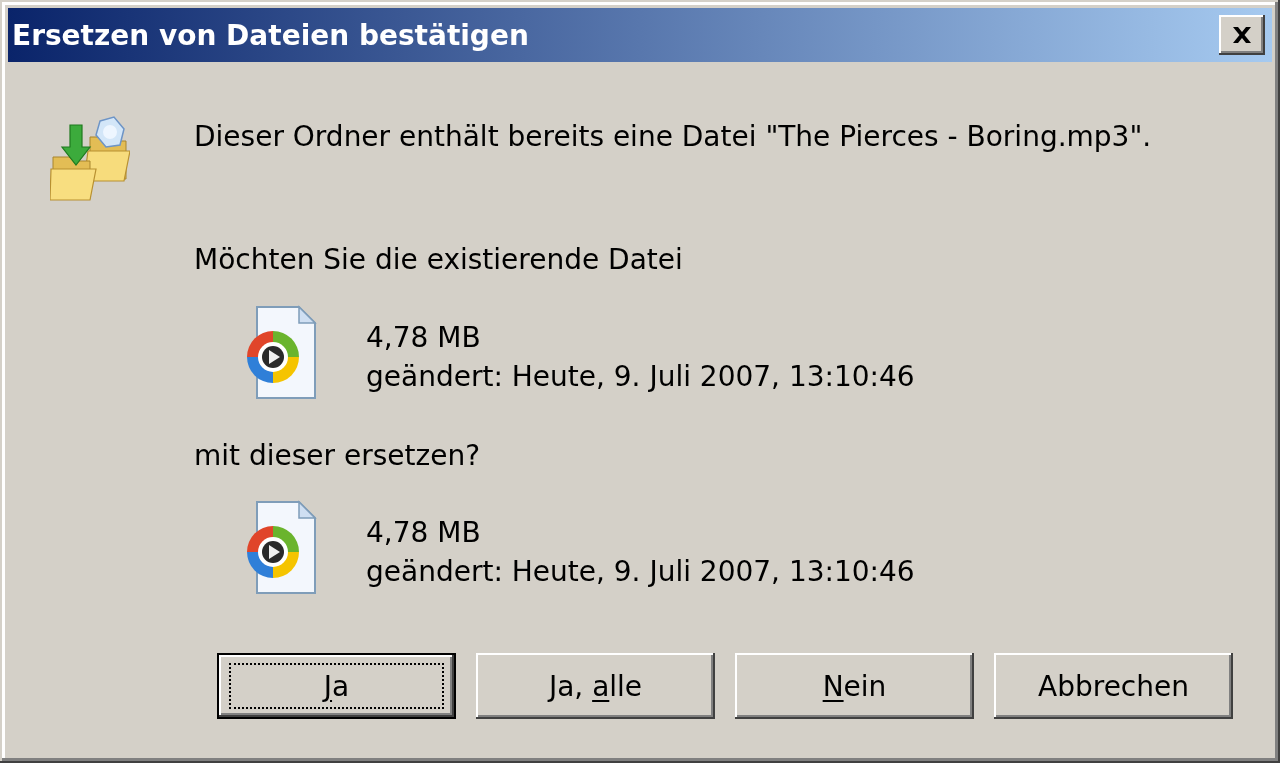 The height and width of the screenshot is (763, 1280). What do you see at coordinates (337, 456) in the screenshot?
I see `question-text: mit dieser ersetzen?` at bounding box center [337, 456].